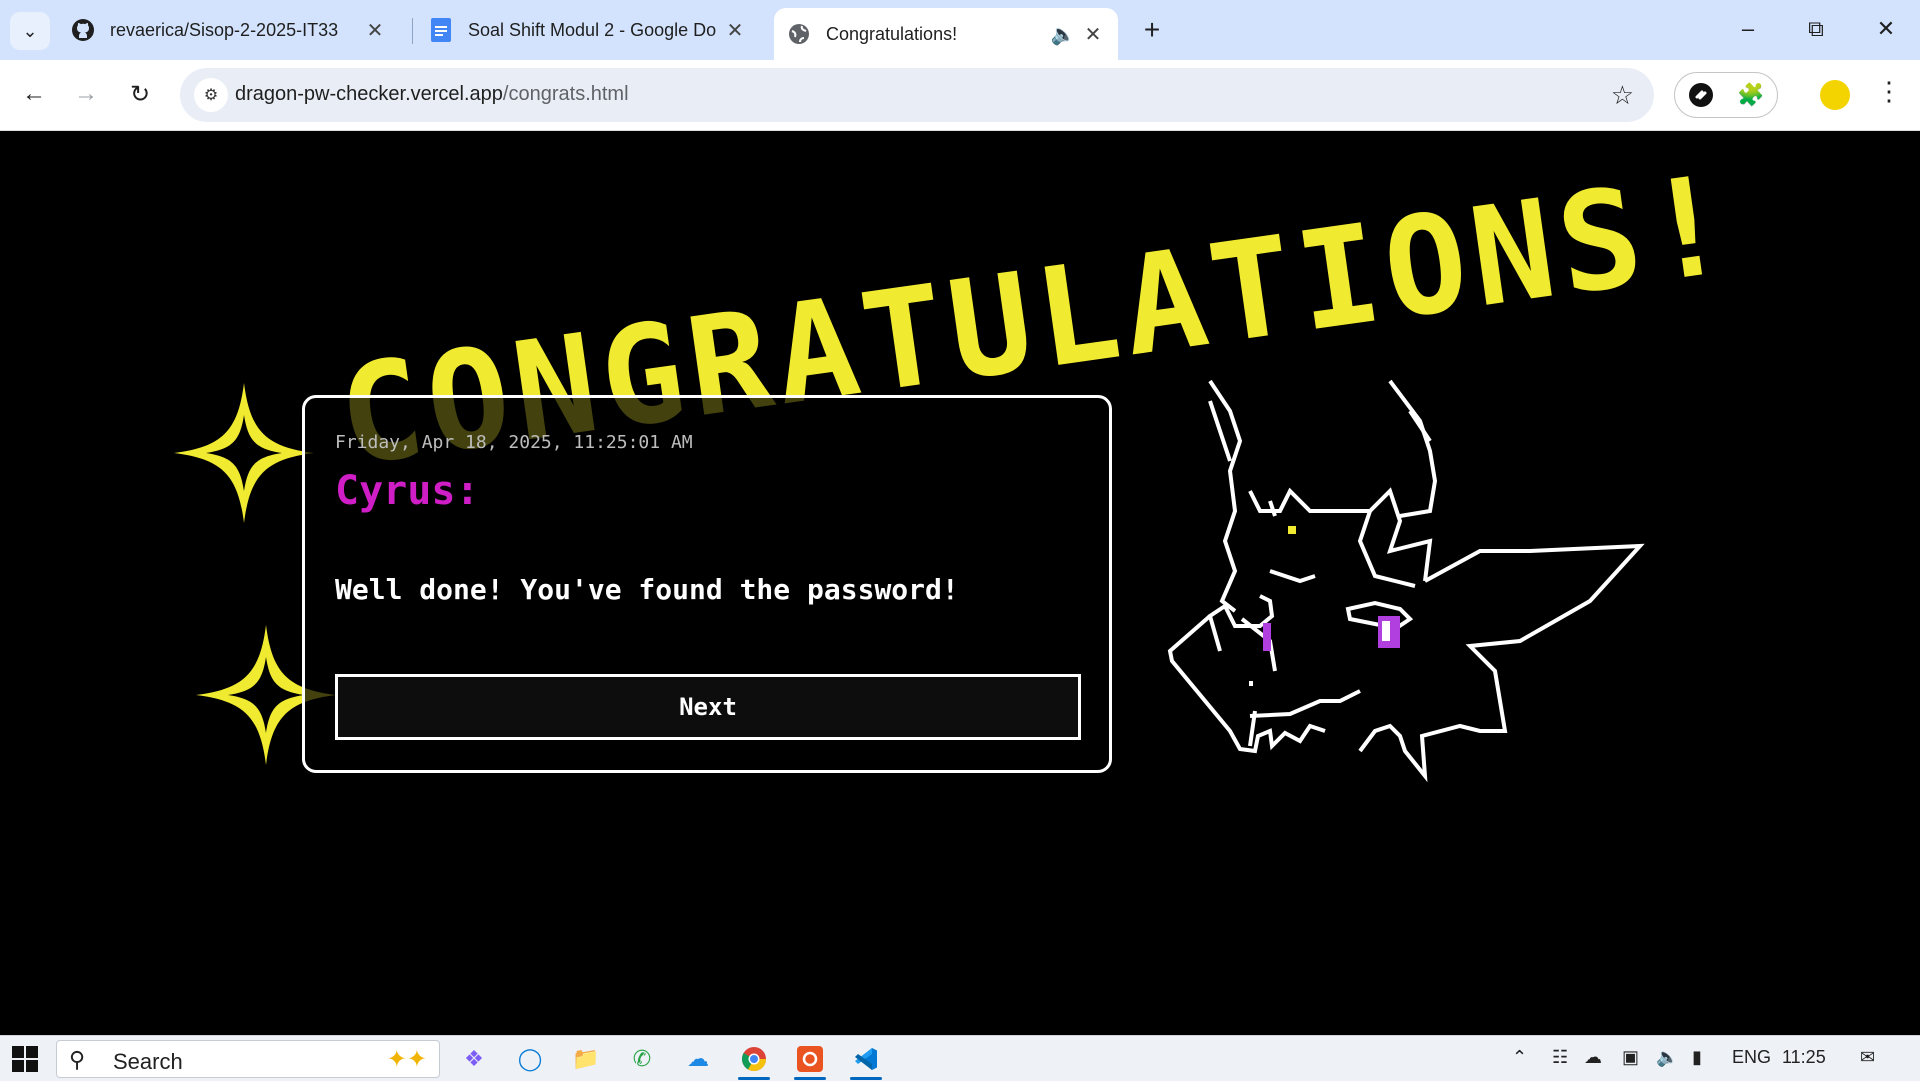 The image size is (1920, 1081). Describe the element at coordinates (810, 1060) in the screenshot. I see `ubuntu-icon` at that location.